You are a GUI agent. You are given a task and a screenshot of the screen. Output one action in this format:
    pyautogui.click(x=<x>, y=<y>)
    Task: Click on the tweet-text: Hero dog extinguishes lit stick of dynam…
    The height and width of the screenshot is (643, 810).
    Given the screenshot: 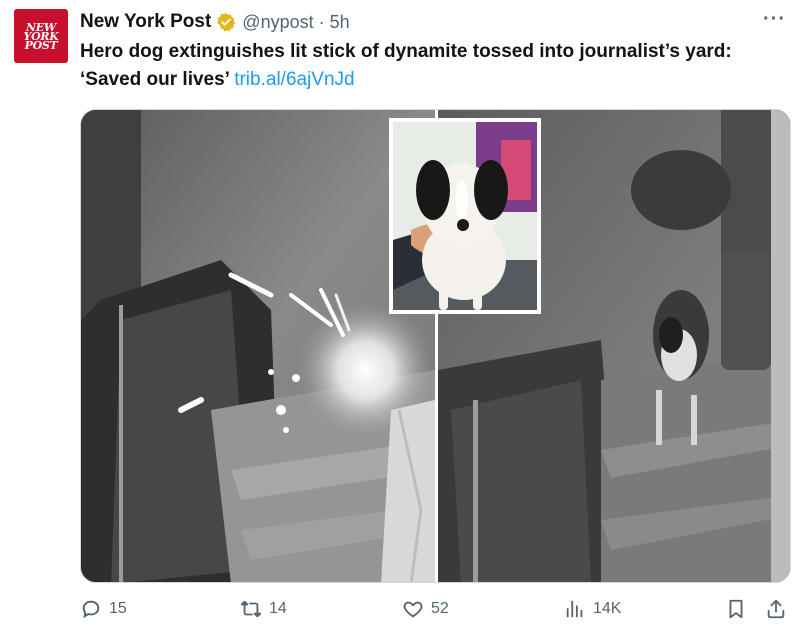 What is the action you would take?
    pyautogui.click(x=437, y=66)
    